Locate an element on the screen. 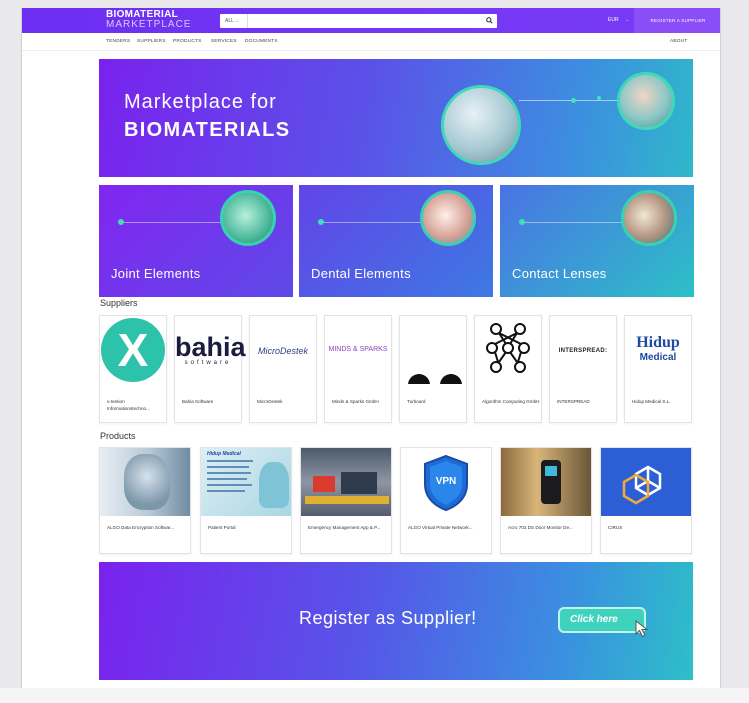 Image resolution: width=749 pixels, height=703 pixels. product-image: Hidup Medical is located at coordinates (246, 482).